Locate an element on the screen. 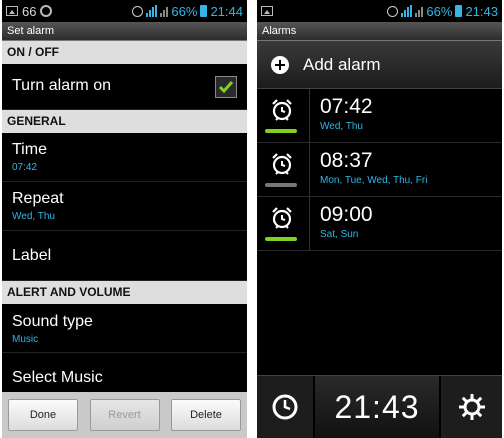 The image size is (504, 438). checkmark-icon is located at coordinates (226, 87).